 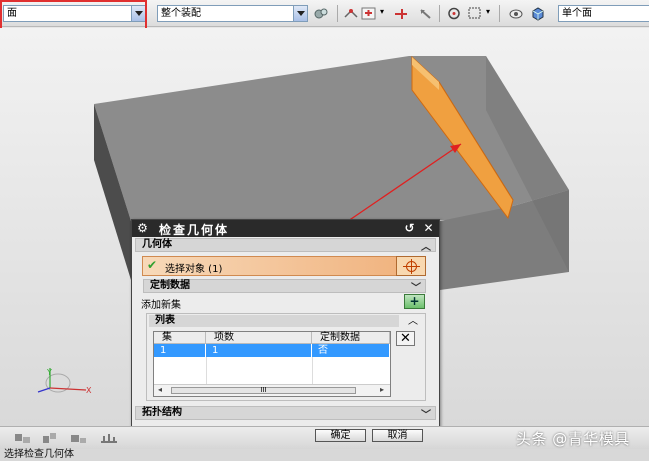 What do you see at coordinates (39, 454) in the screenshot?
I see `status-text: 选择检查几何体` at bounding box center [39, 454].